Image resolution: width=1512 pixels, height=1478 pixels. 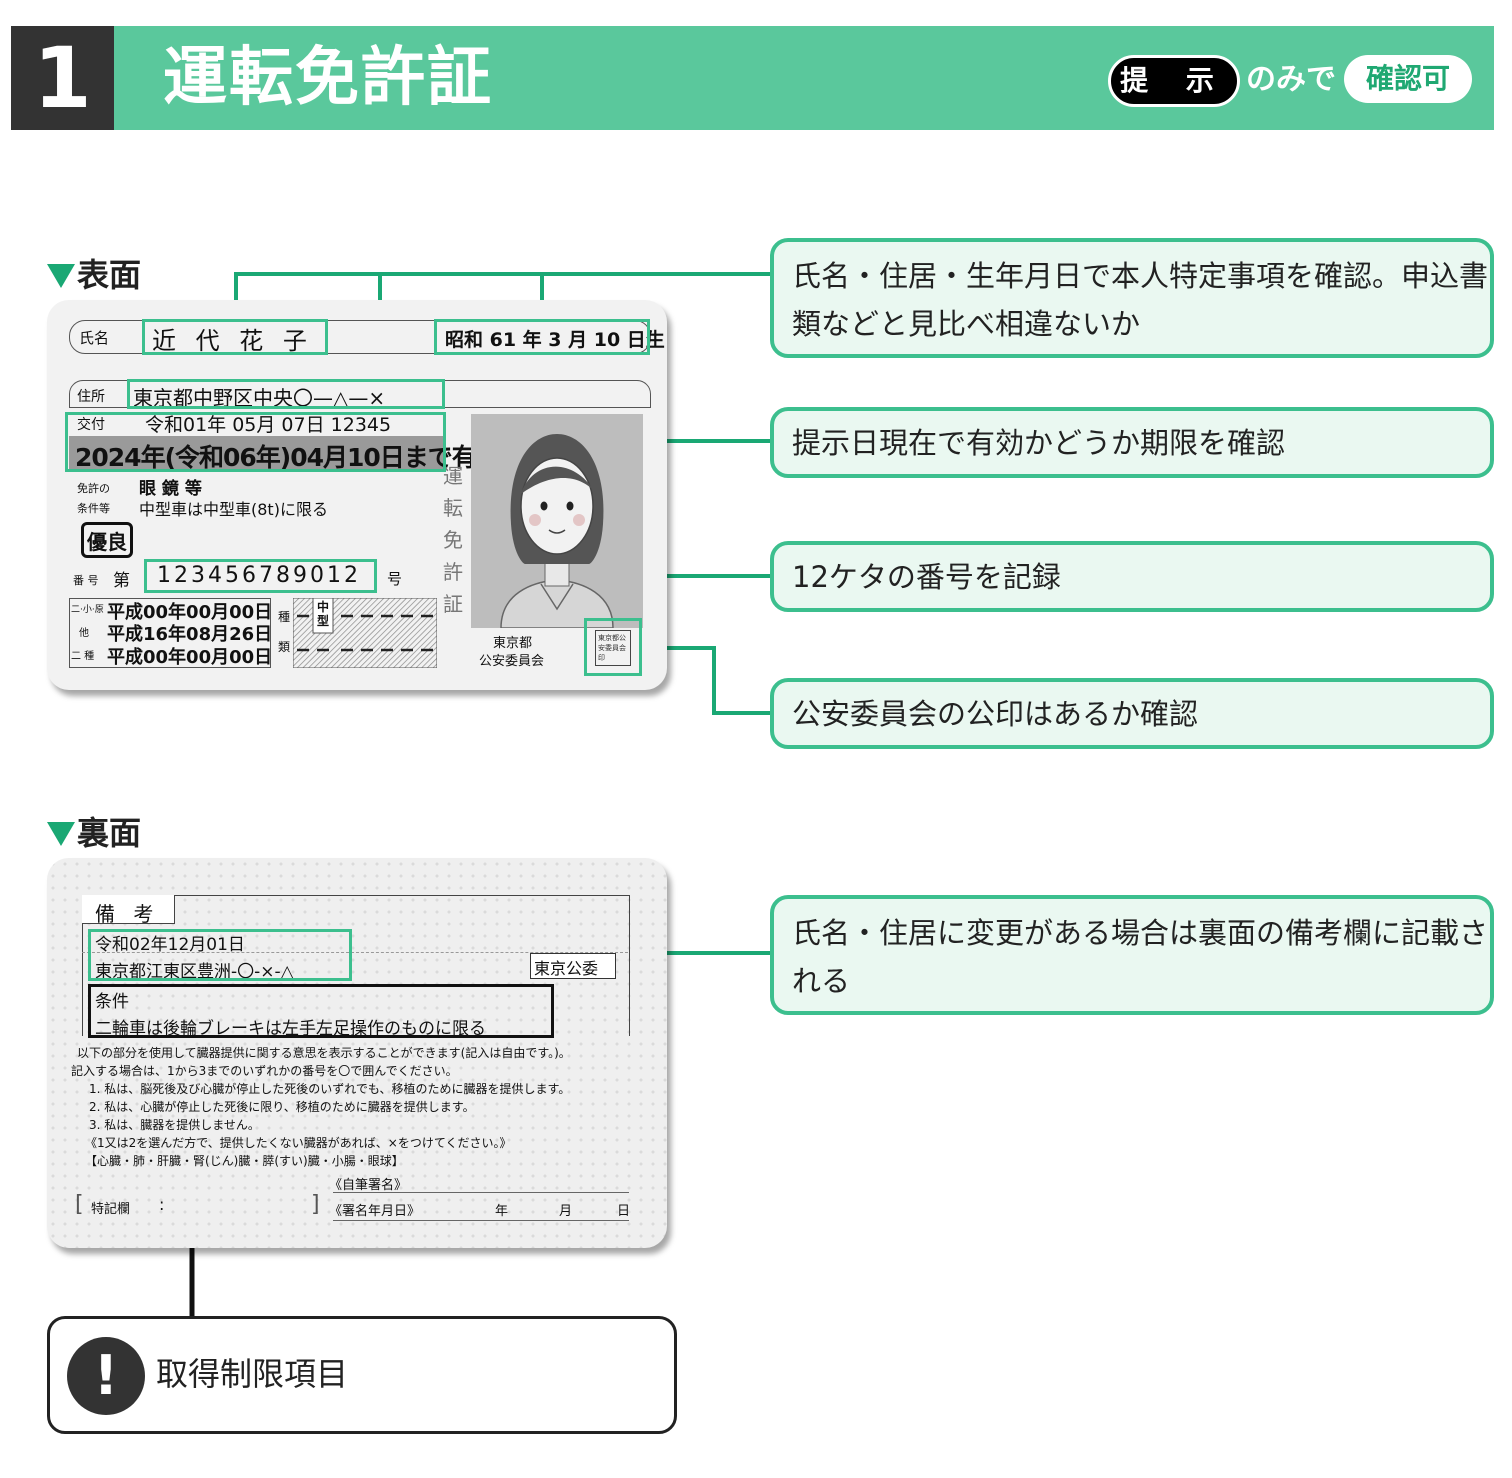 What do you see at coordinates (190, 657) in the screenshot?
I see `date-value-3: 平成00年00月00日` at bounding box center [190, 657].